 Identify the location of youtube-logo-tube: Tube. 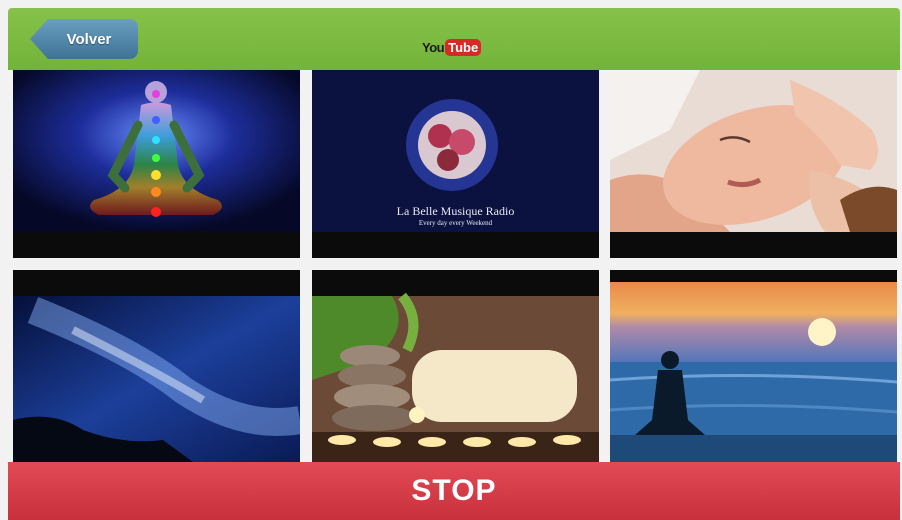
(463, 47).